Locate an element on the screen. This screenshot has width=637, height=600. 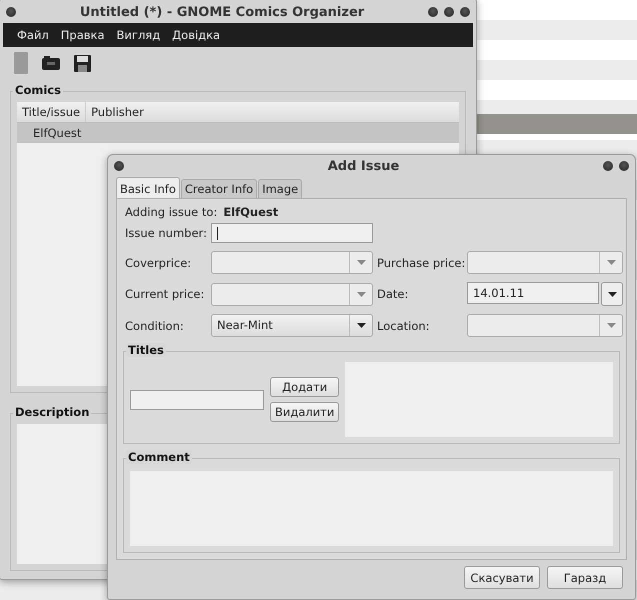
field-label: Current price: is located at coordinates (165, 294).